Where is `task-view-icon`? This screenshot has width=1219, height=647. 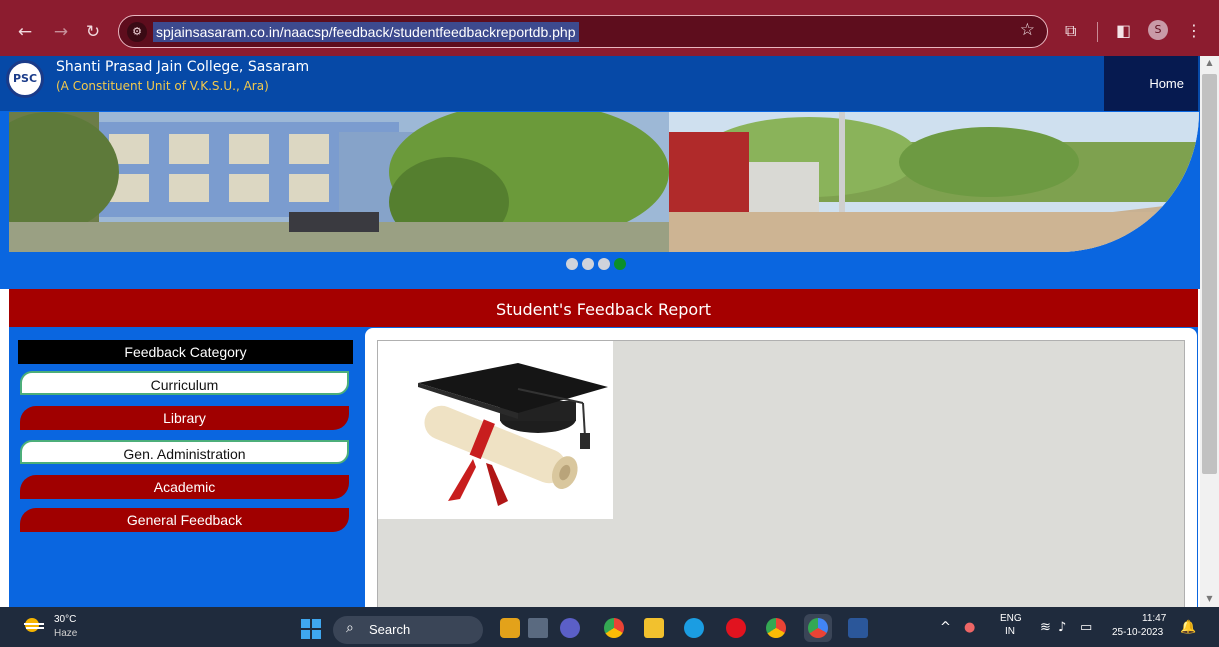 task-view-icon is located at coordinates (538, 628).